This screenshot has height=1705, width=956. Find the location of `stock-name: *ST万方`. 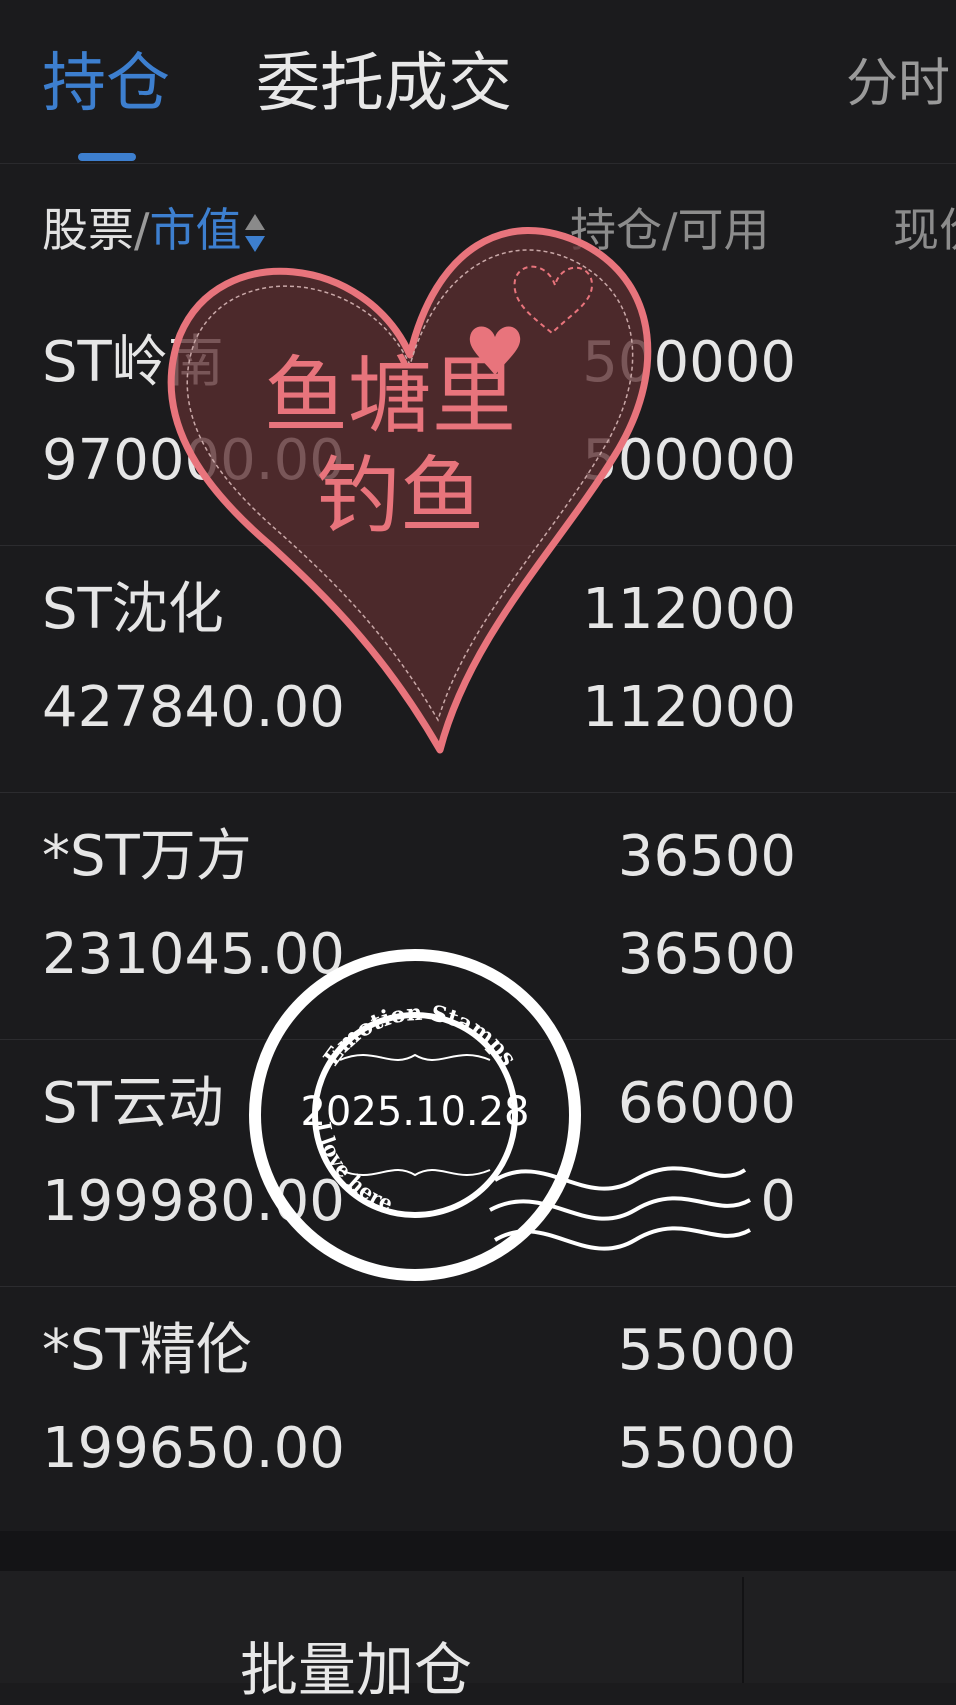

stock-name: *ST万方 is located at coordinates (147, 856).